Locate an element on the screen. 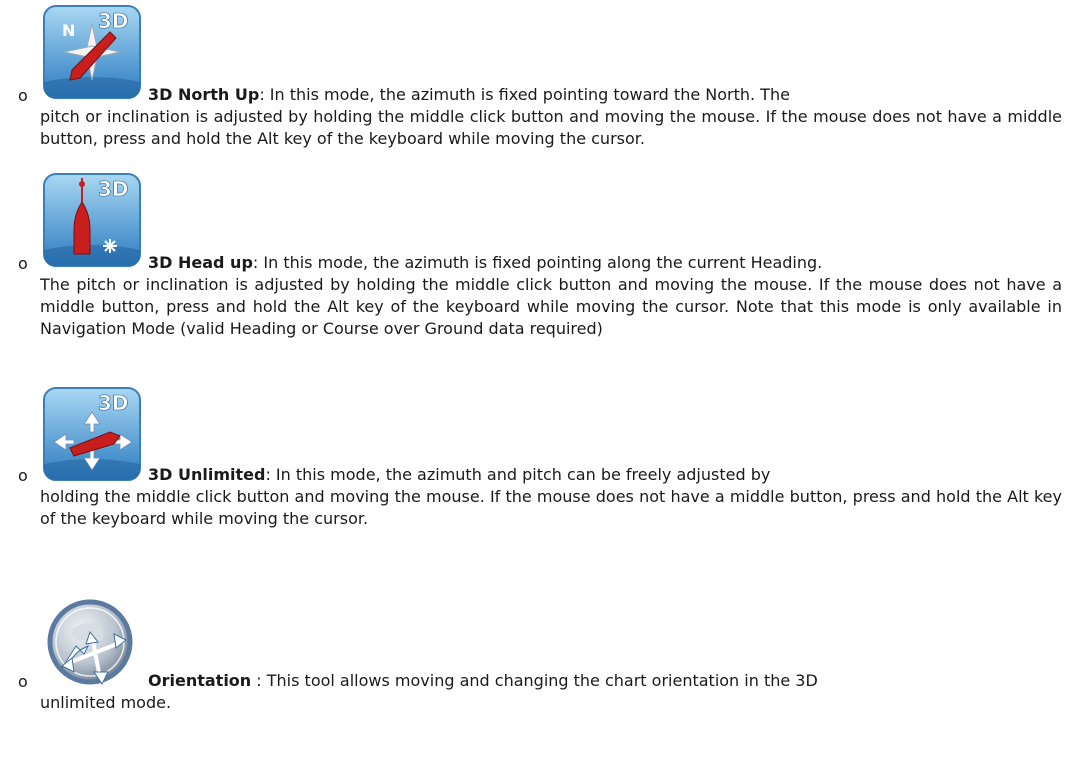 This screenshot has height=774, width=1083. item-term: 3D Head up is located at coordinates (200, 262).